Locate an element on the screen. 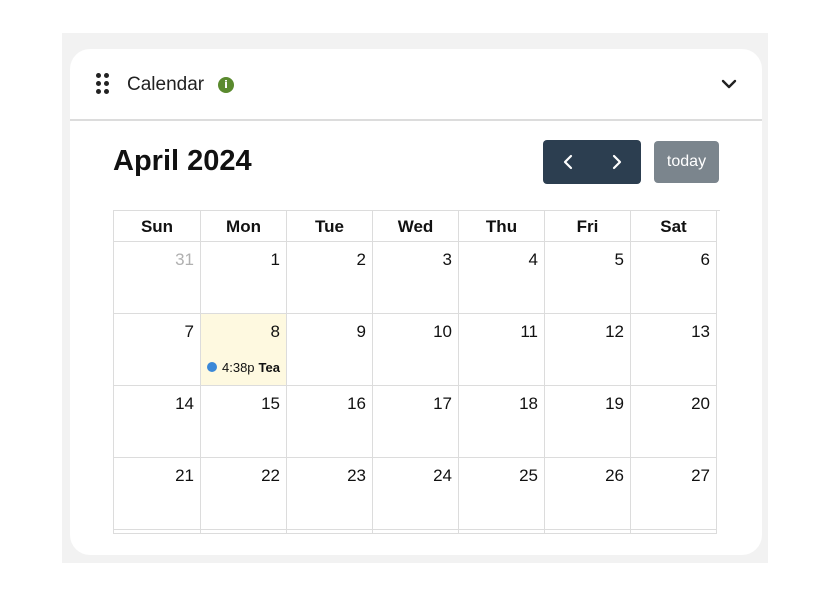 This screenshot has height=597, width=828. day-cell: 18 is located at coordinates (502, 422).